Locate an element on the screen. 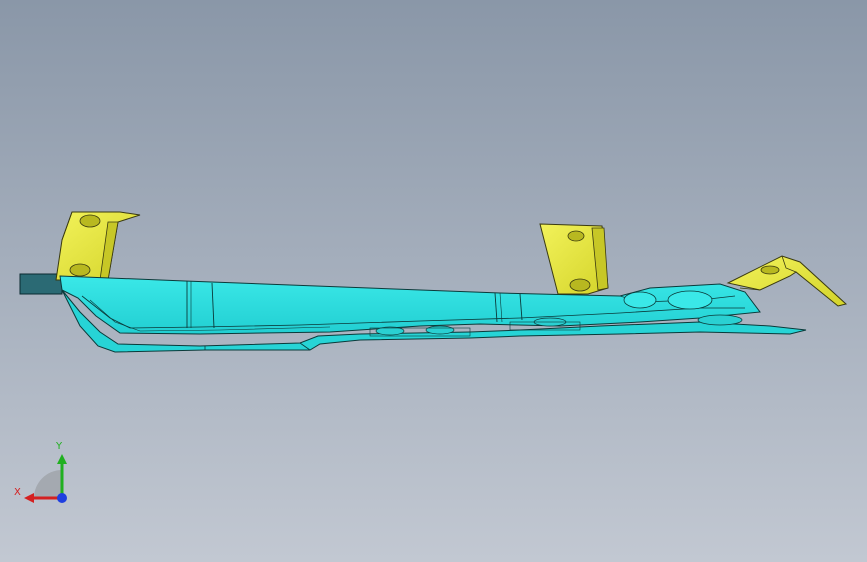 The image size is (867, 562). triad-plane-shade is located at coordinates (48, 484).